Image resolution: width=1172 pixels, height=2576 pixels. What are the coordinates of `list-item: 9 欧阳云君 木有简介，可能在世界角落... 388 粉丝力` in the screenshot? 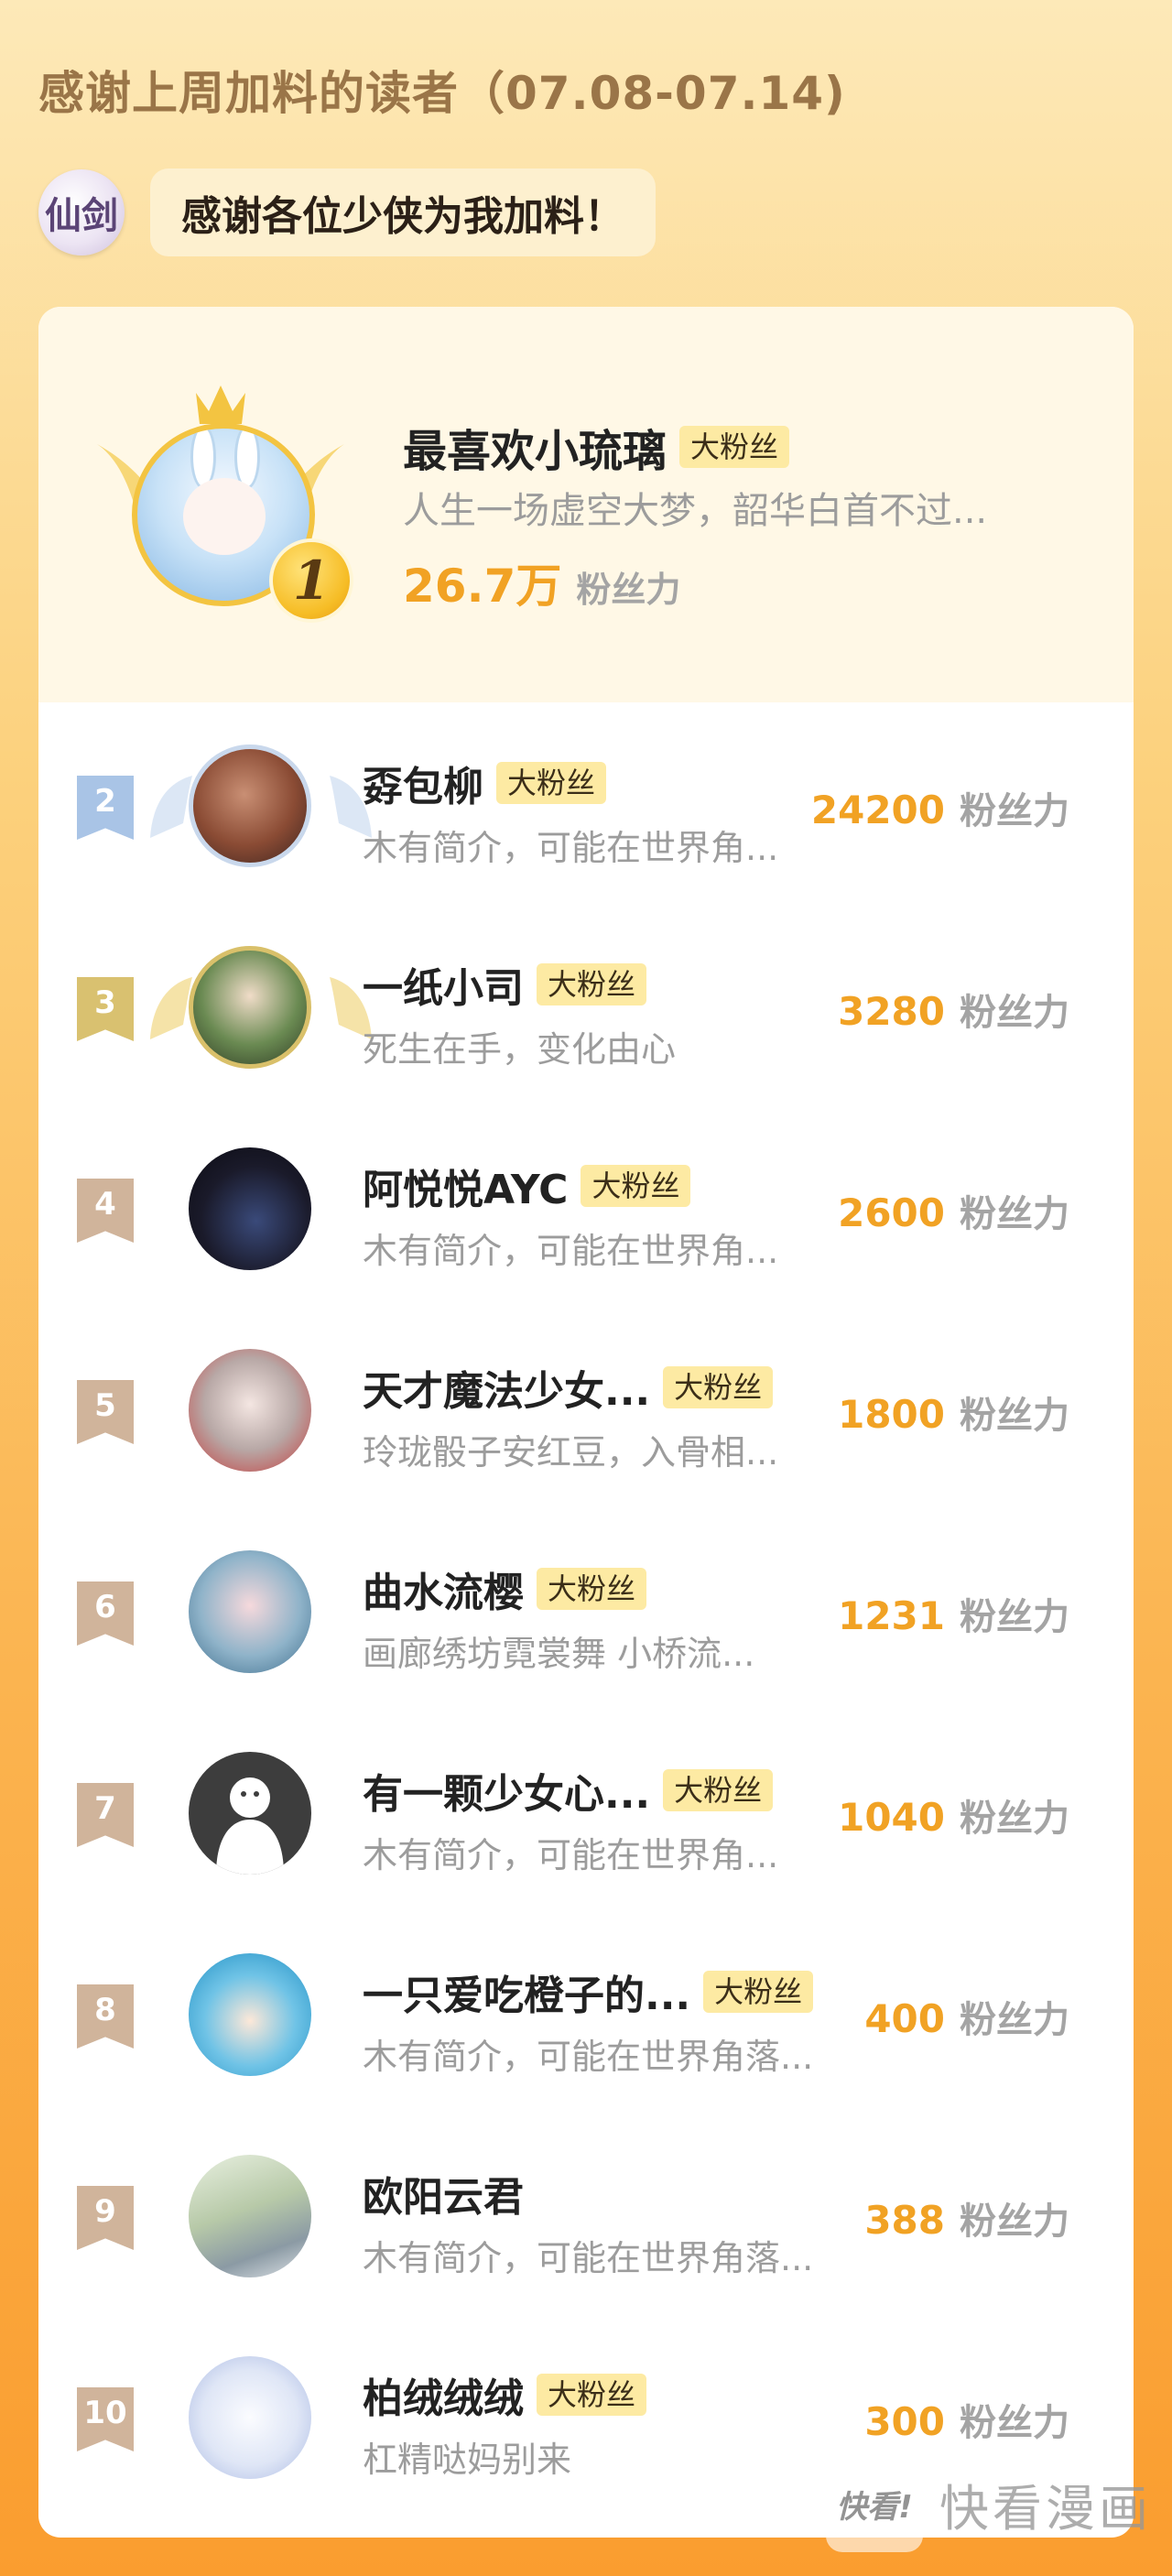 It's located at (586, 2213).